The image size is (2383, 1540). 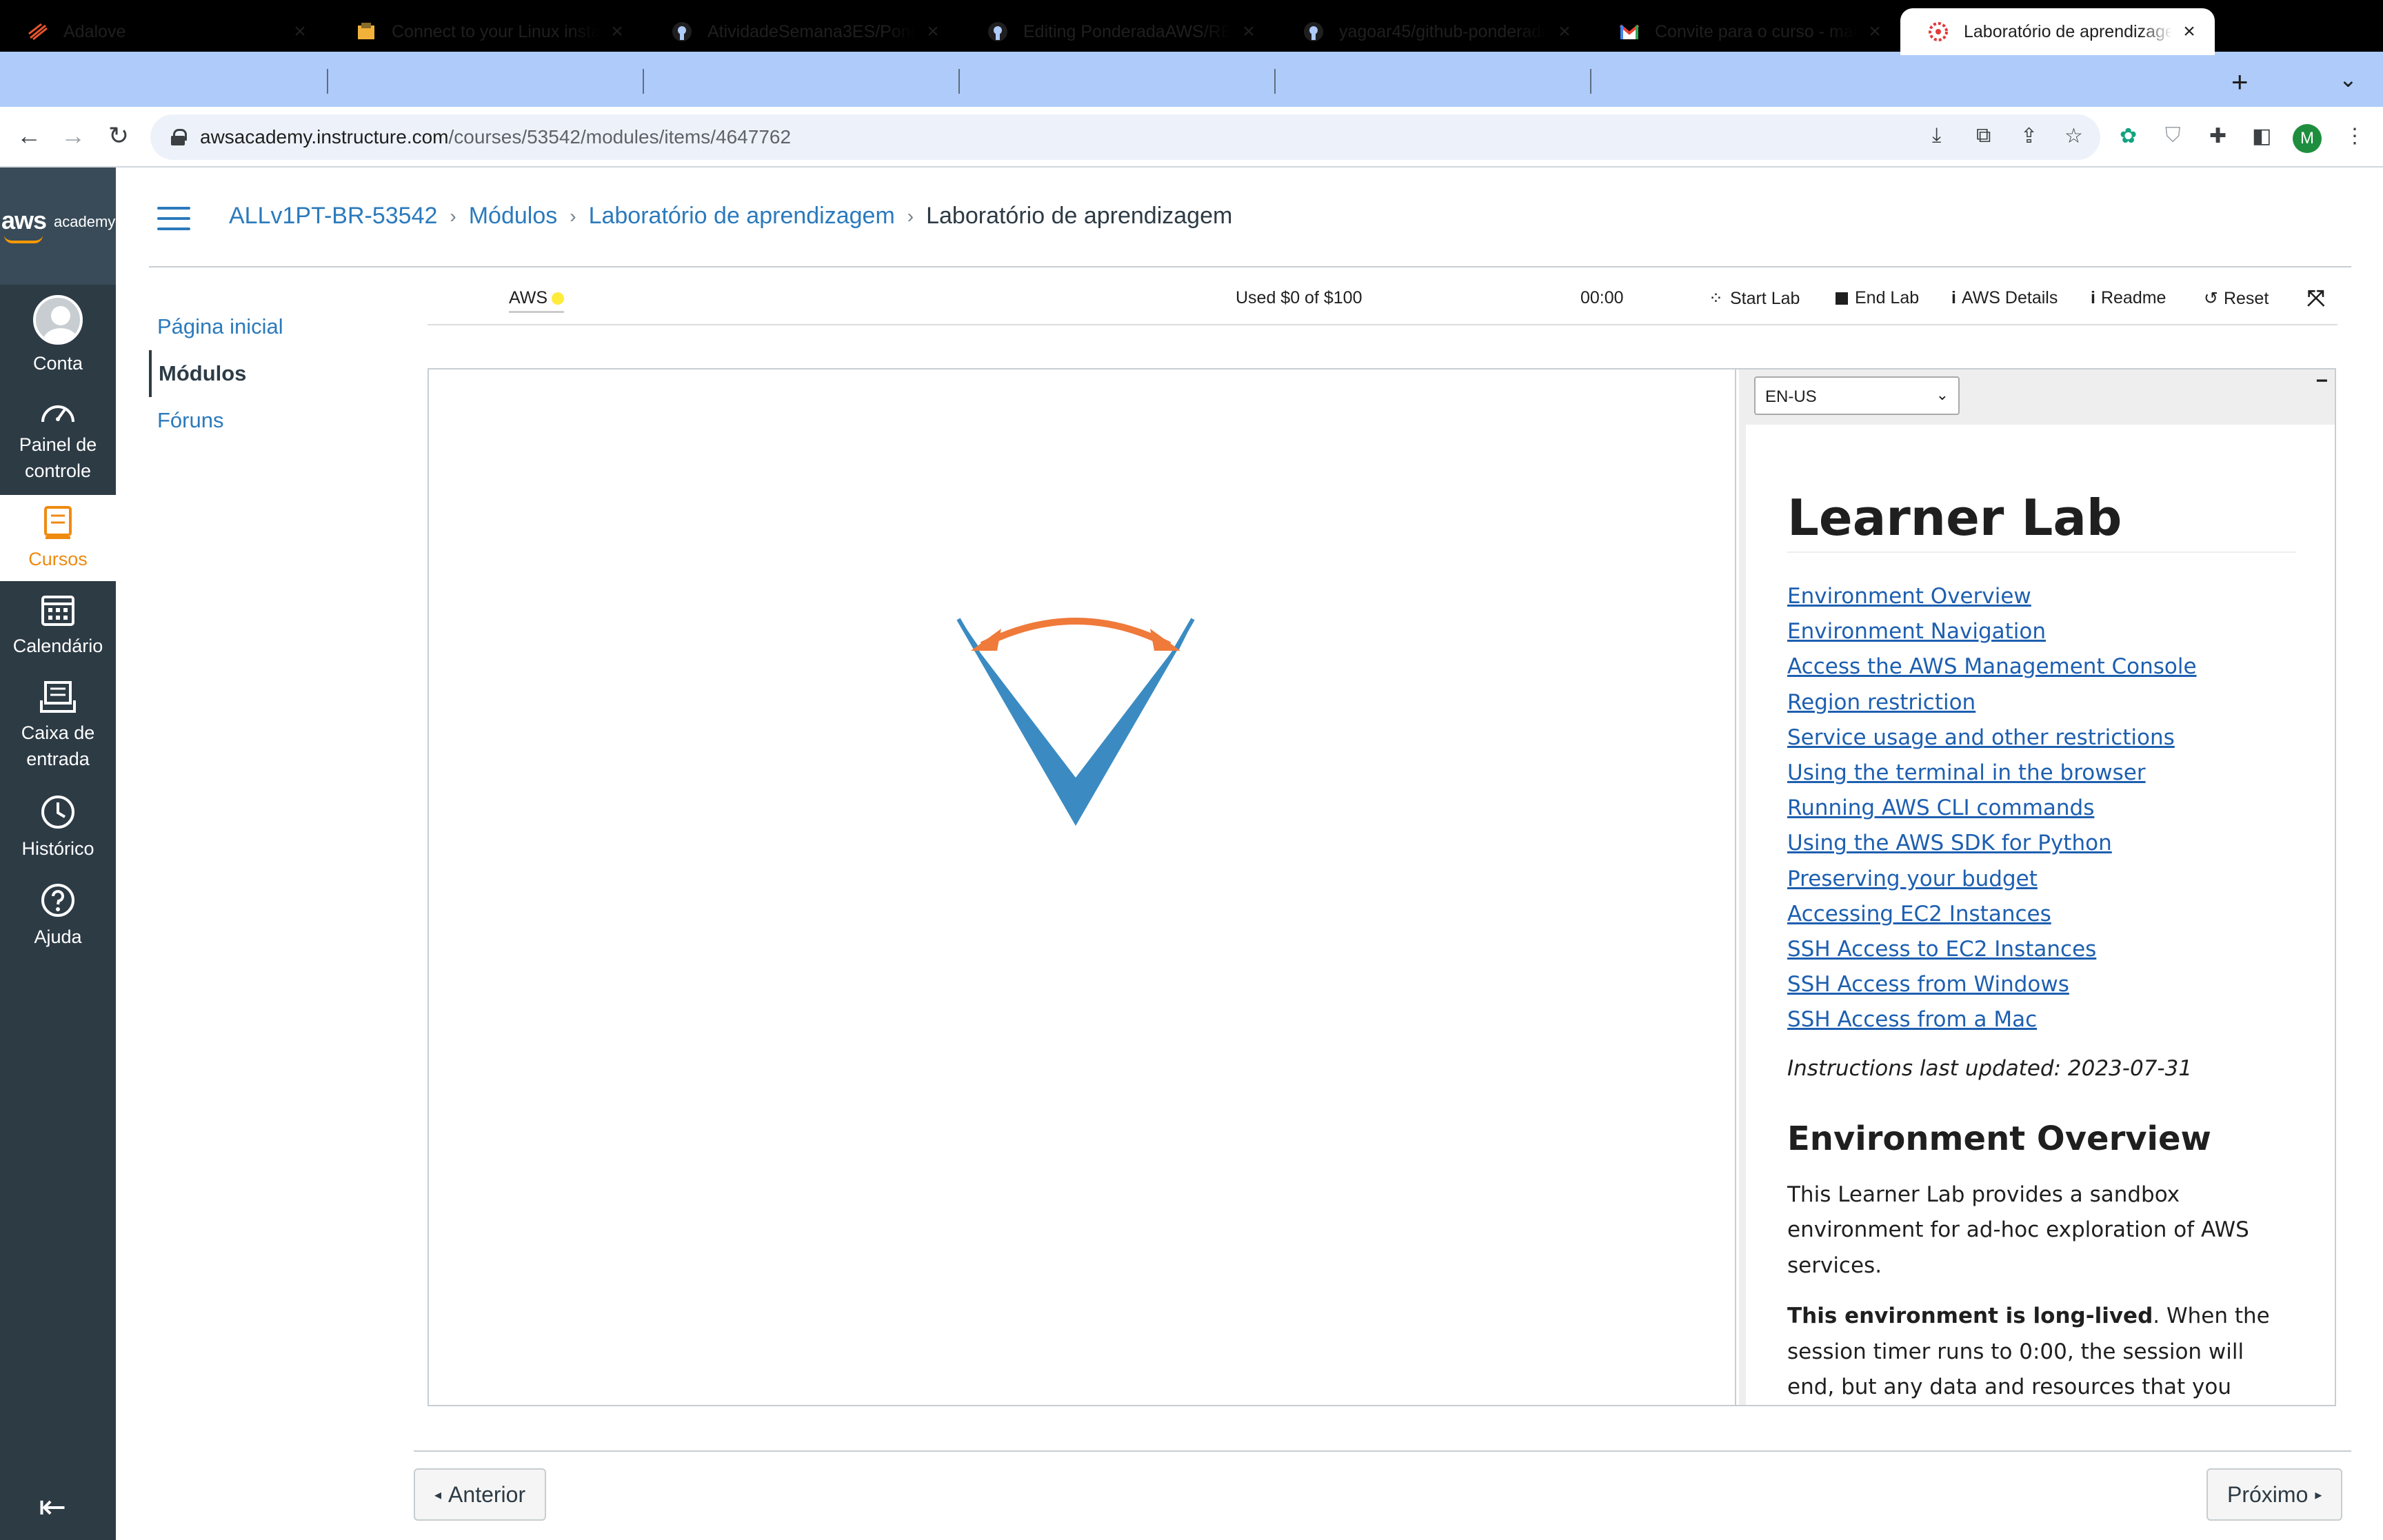 I want to click on collapse-nav-icon: ⇤, so click(x=52, y=1507).